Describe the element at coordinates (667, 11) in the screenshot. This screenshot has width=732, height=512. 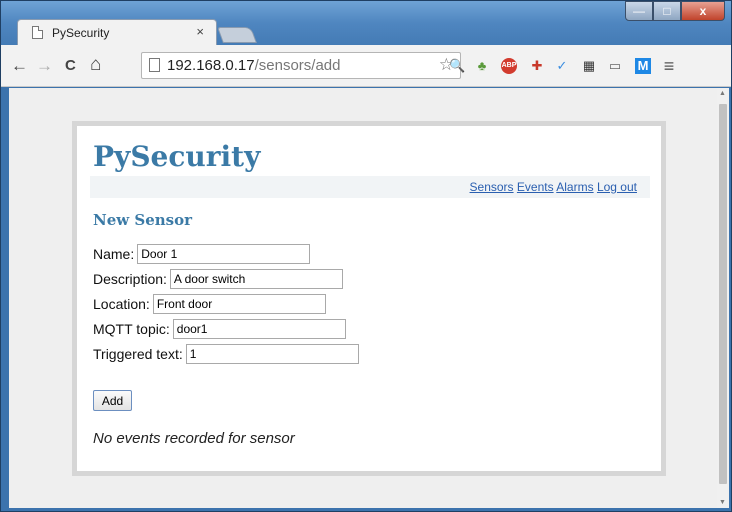
I see `maximize-button: □` at that location.